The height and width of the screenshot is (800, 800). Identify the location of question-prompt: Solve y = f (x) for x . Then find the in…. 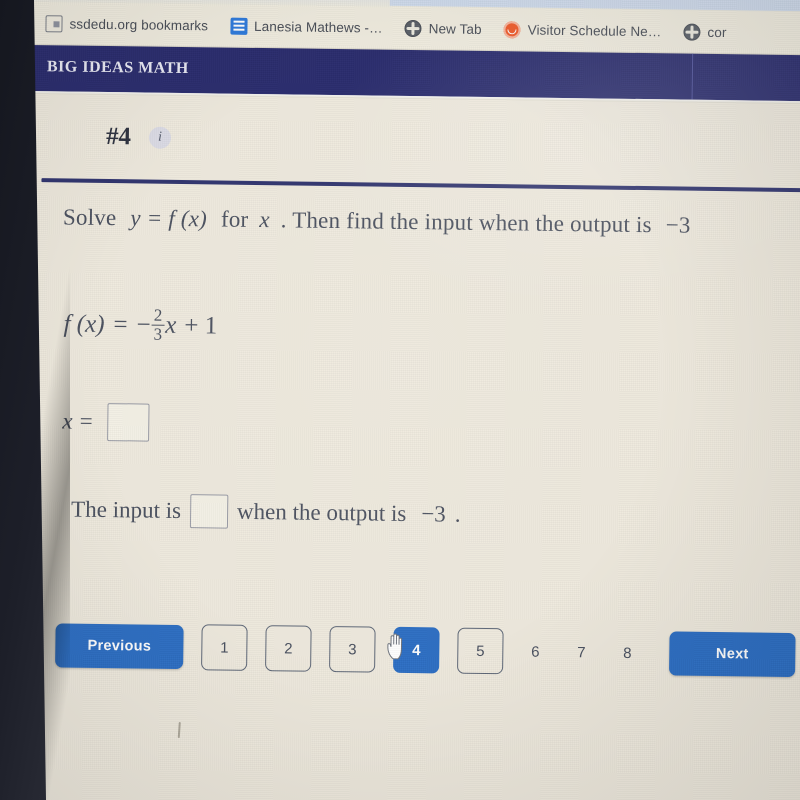
(431, 222).